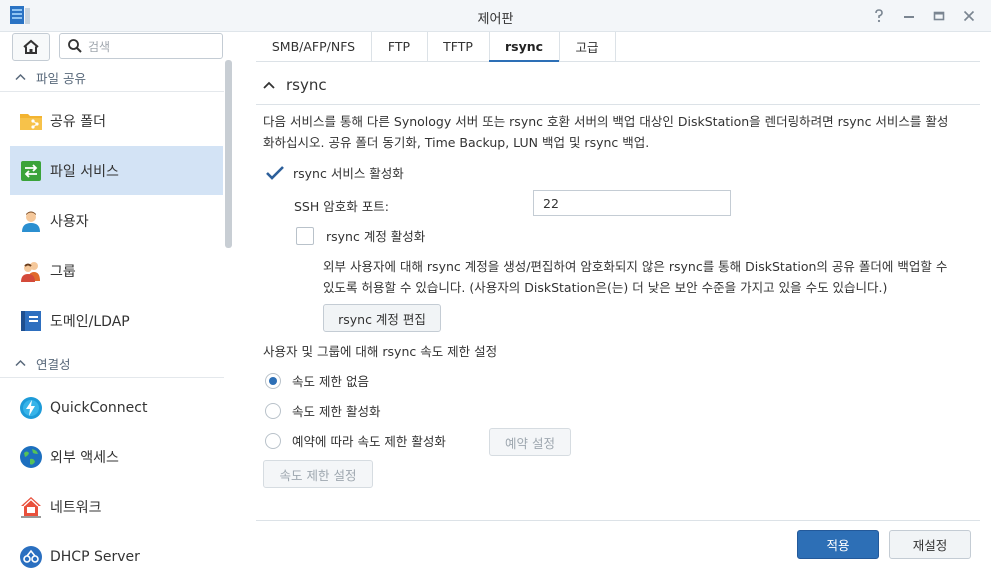 The width and height of the screenshot is (991, 581). I want to click on section-connectivity: 연결성, so click(112, 363).